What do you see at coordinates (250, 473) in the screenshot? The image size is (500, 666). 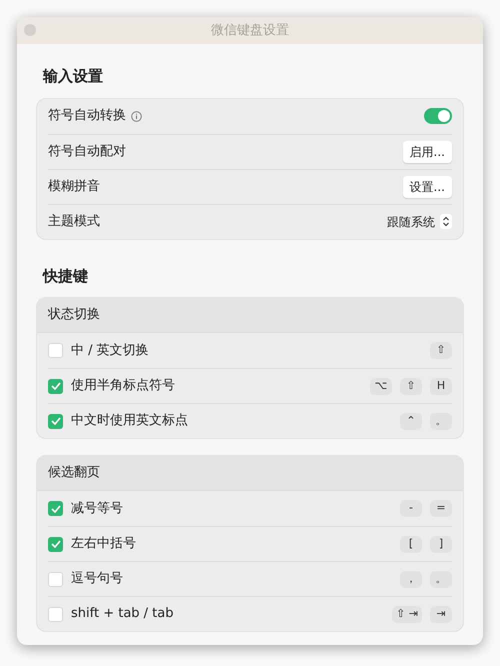 I see `group-header: 候选翻页` at bounding box center [250, 473].